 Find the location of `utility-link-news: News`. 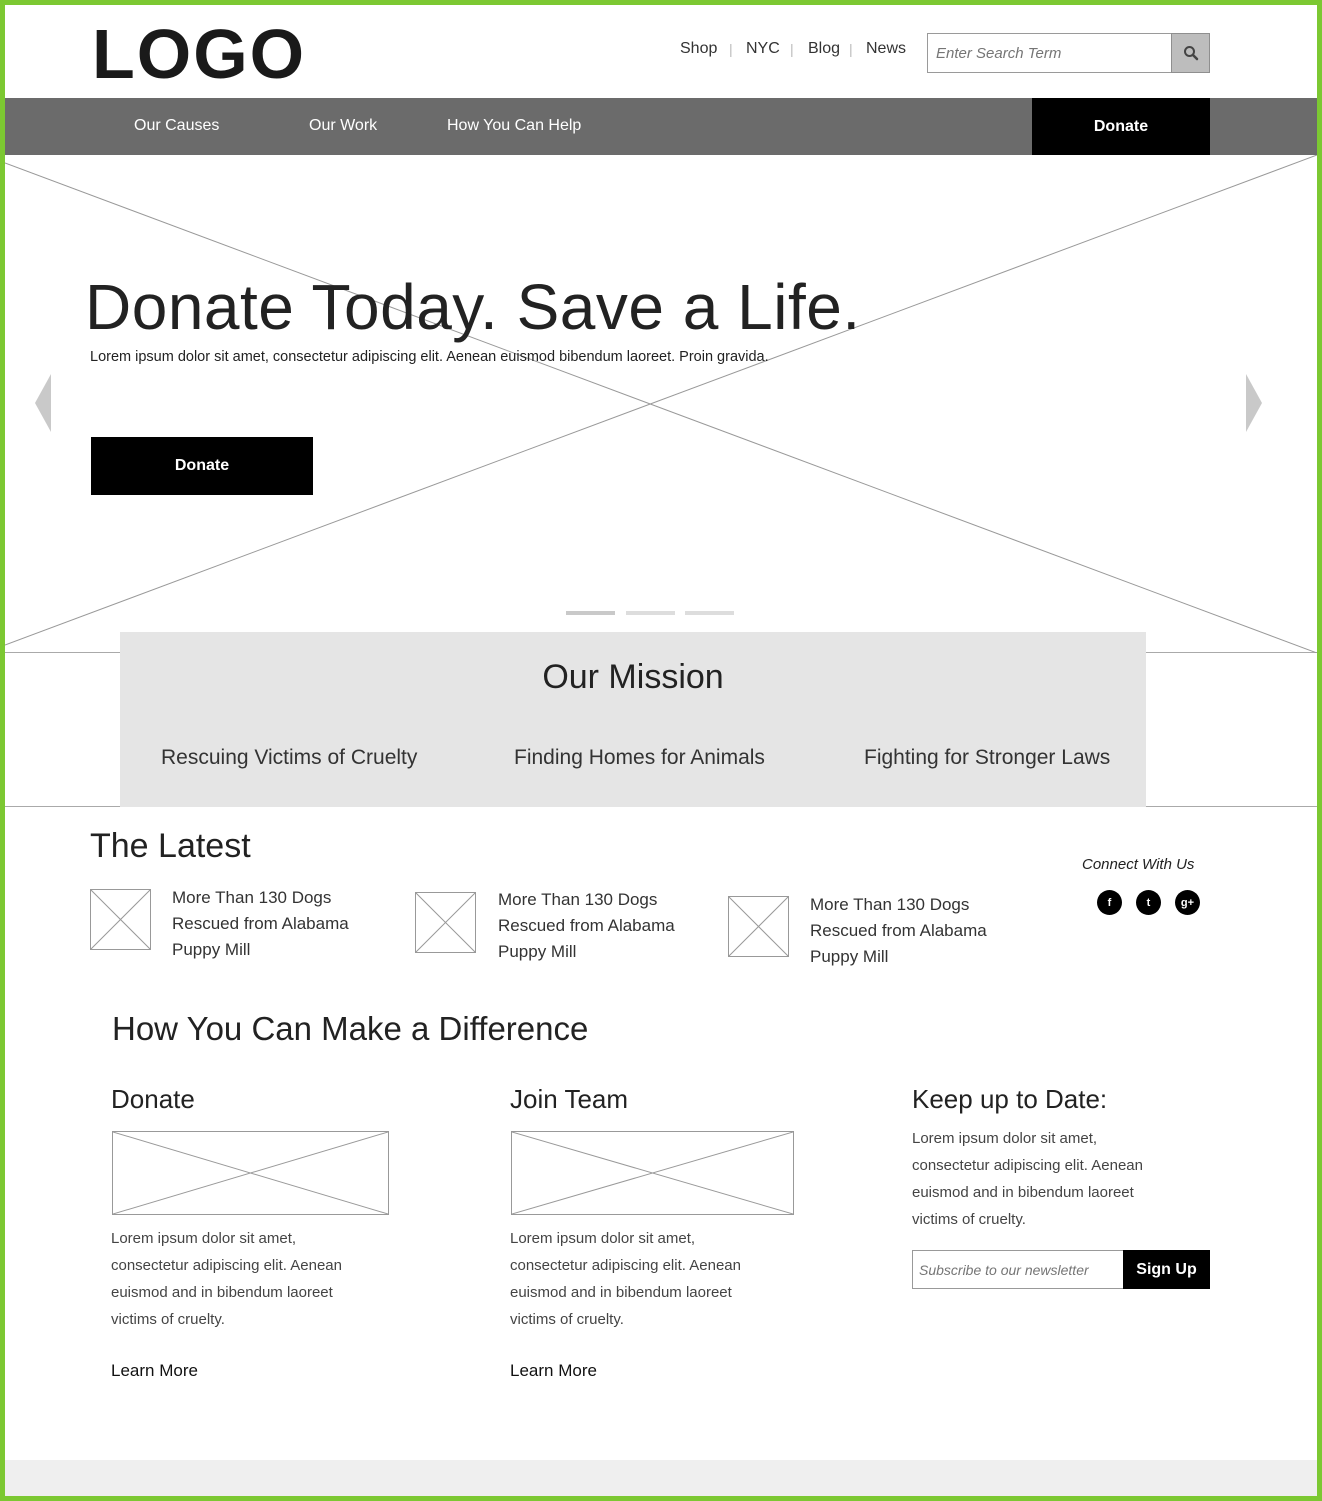

utility-link-news: News is located at coordinates (886, 49).